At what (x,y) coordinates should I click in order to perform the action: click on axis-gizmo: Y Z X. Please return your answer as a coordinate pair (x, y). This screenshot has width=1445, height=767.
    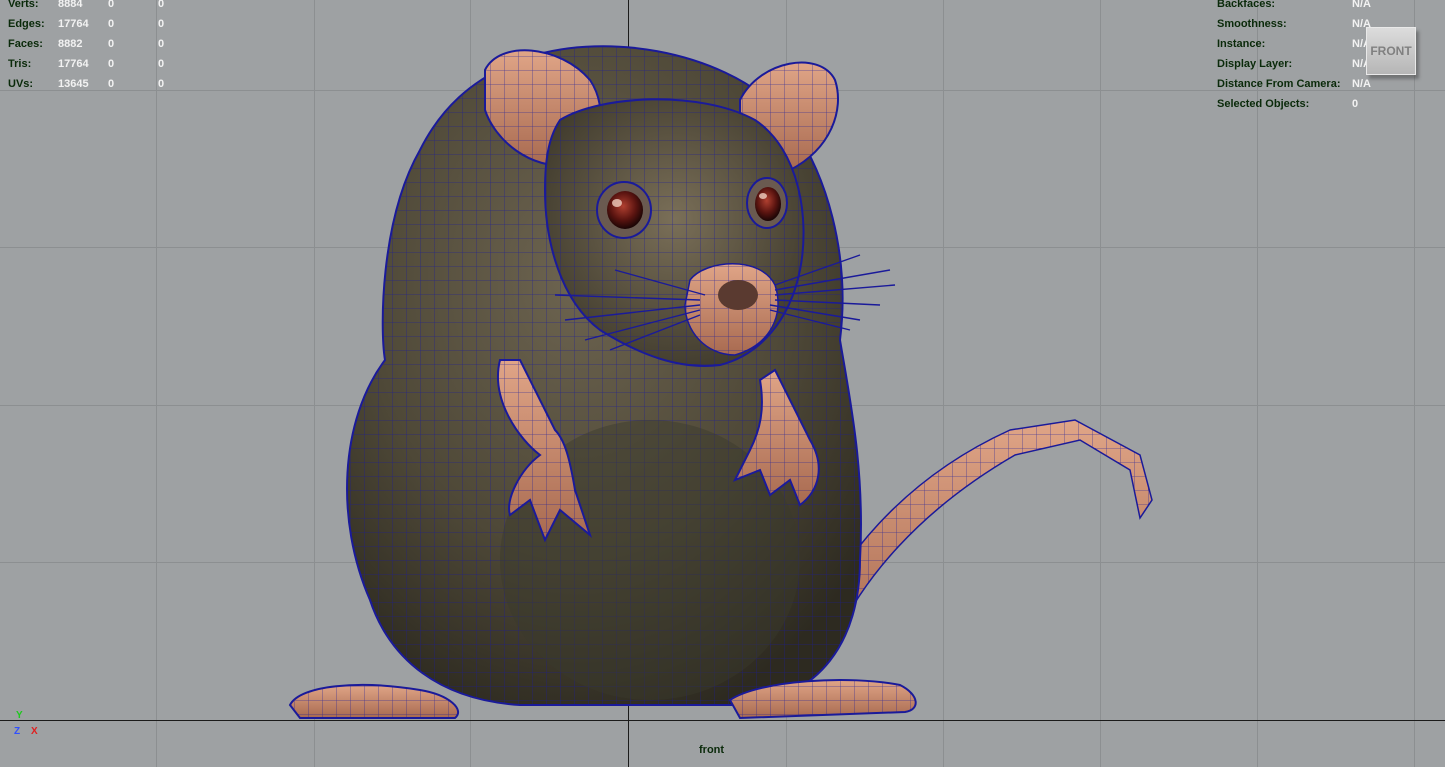
    Looking at the image, I should click on (32, 727).